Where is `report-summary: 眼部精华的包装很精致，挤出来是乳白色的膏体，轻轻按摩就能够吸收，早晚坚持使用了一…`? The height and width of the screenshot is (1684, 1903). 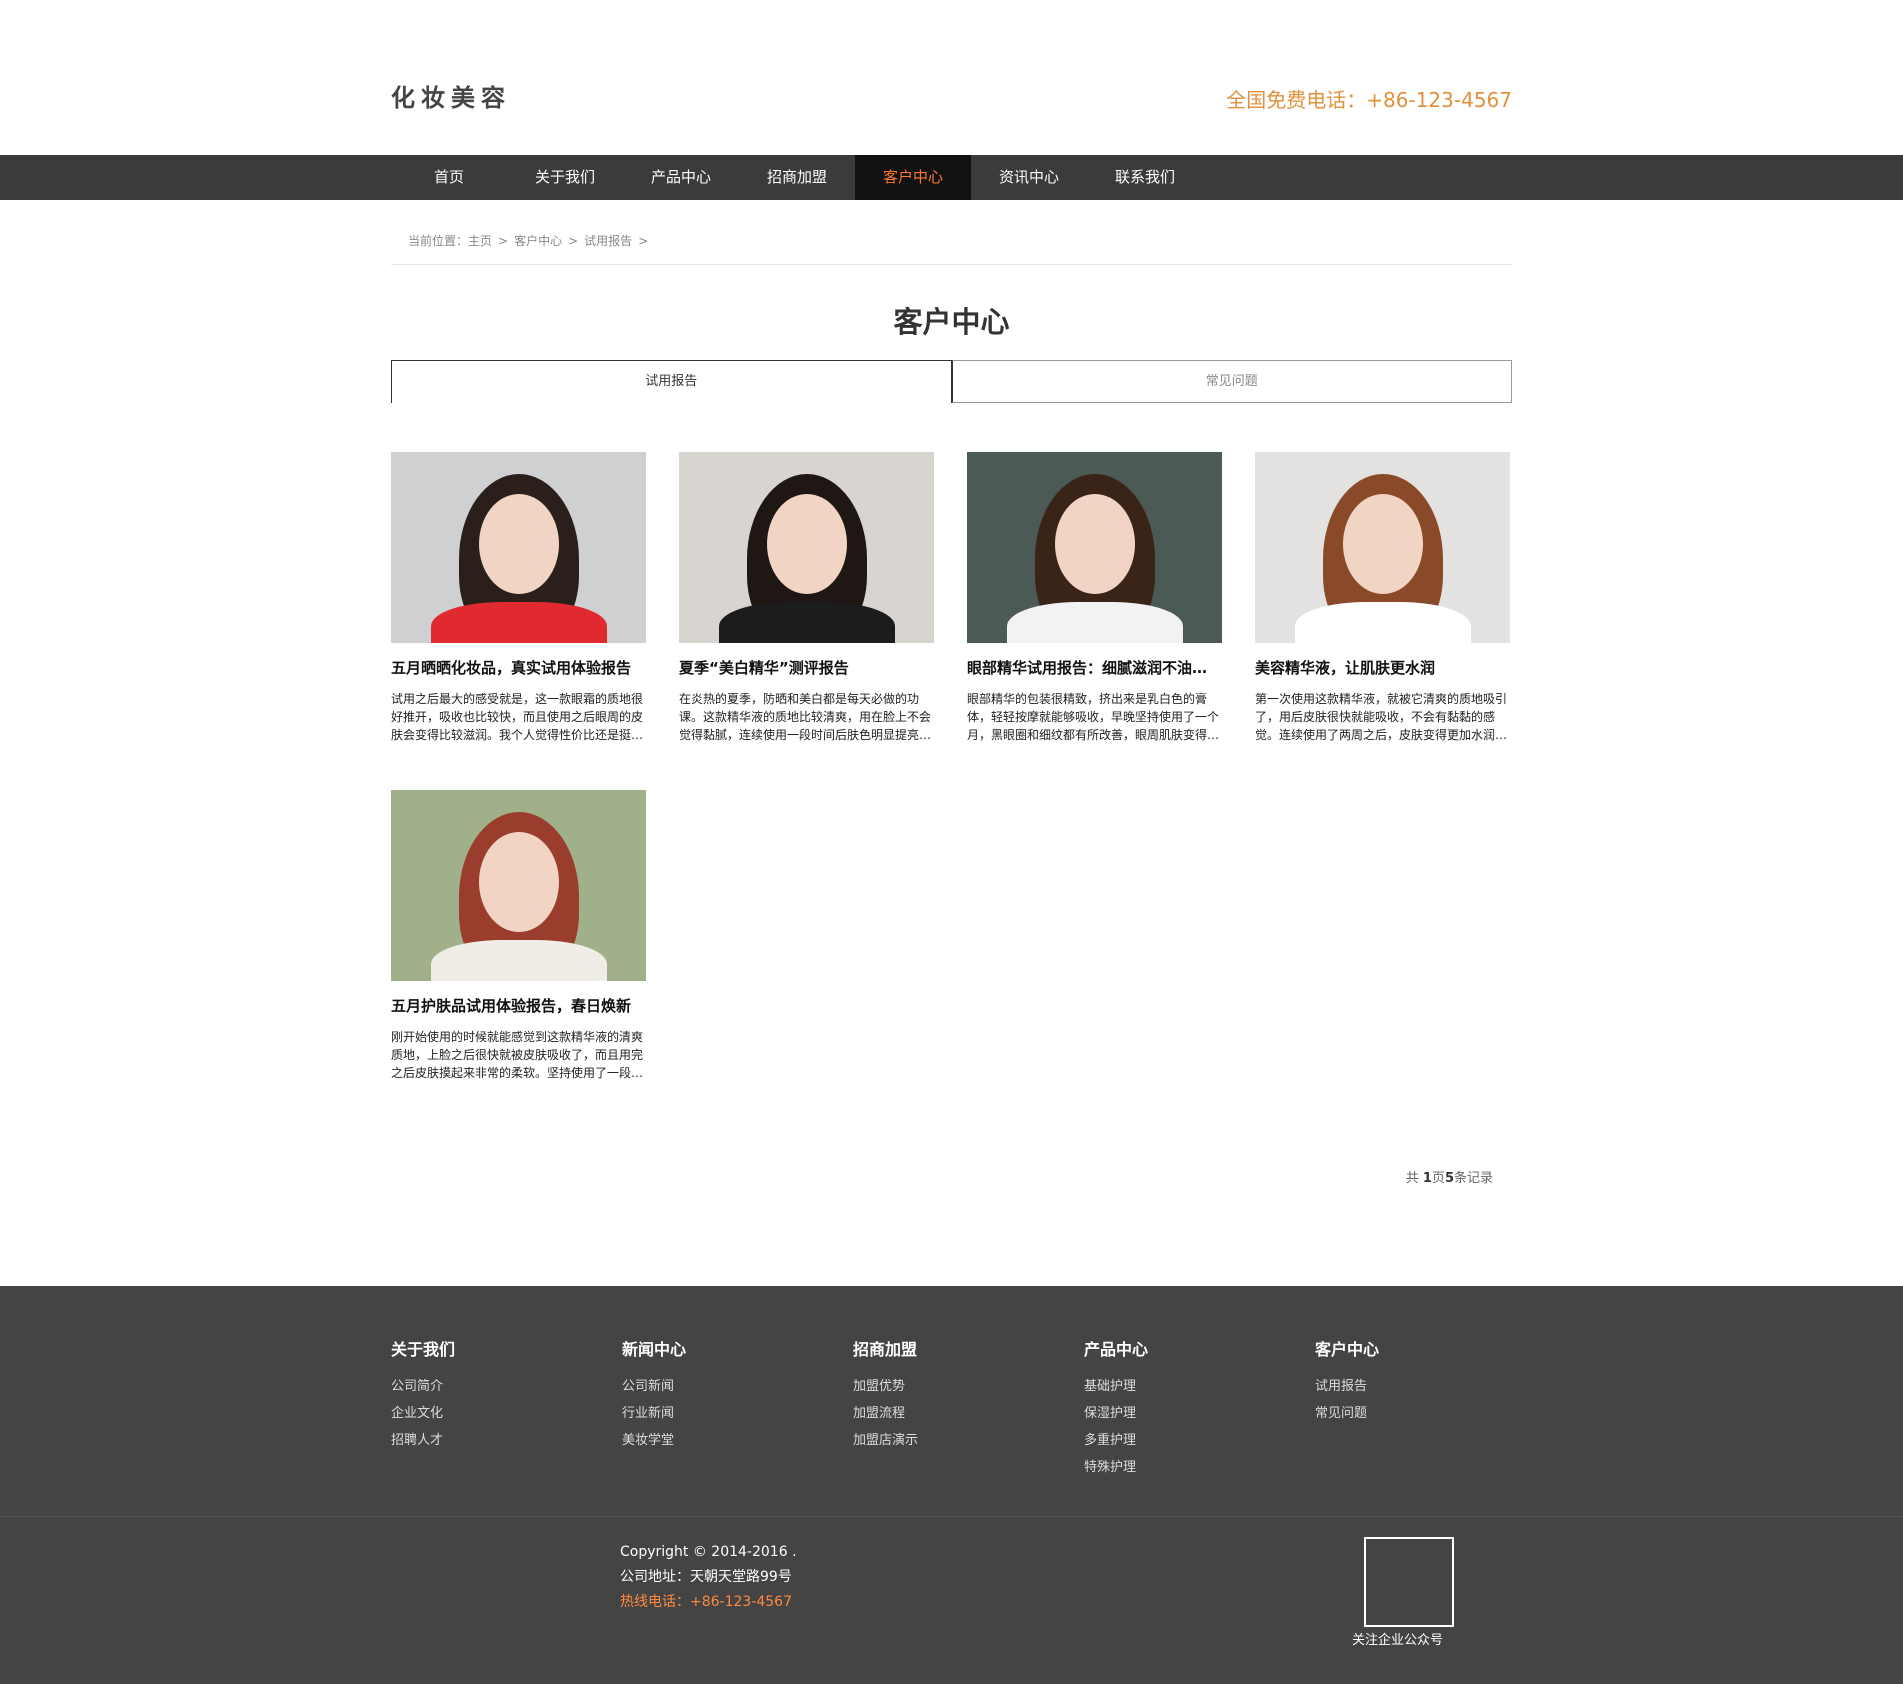
report-summary: 眼部精华的包装很精致，挤出来是乳白色的膏体，轻轻按摩就能够吸收，早晚坚持使用了一… is located at coordinates (1093, 717).